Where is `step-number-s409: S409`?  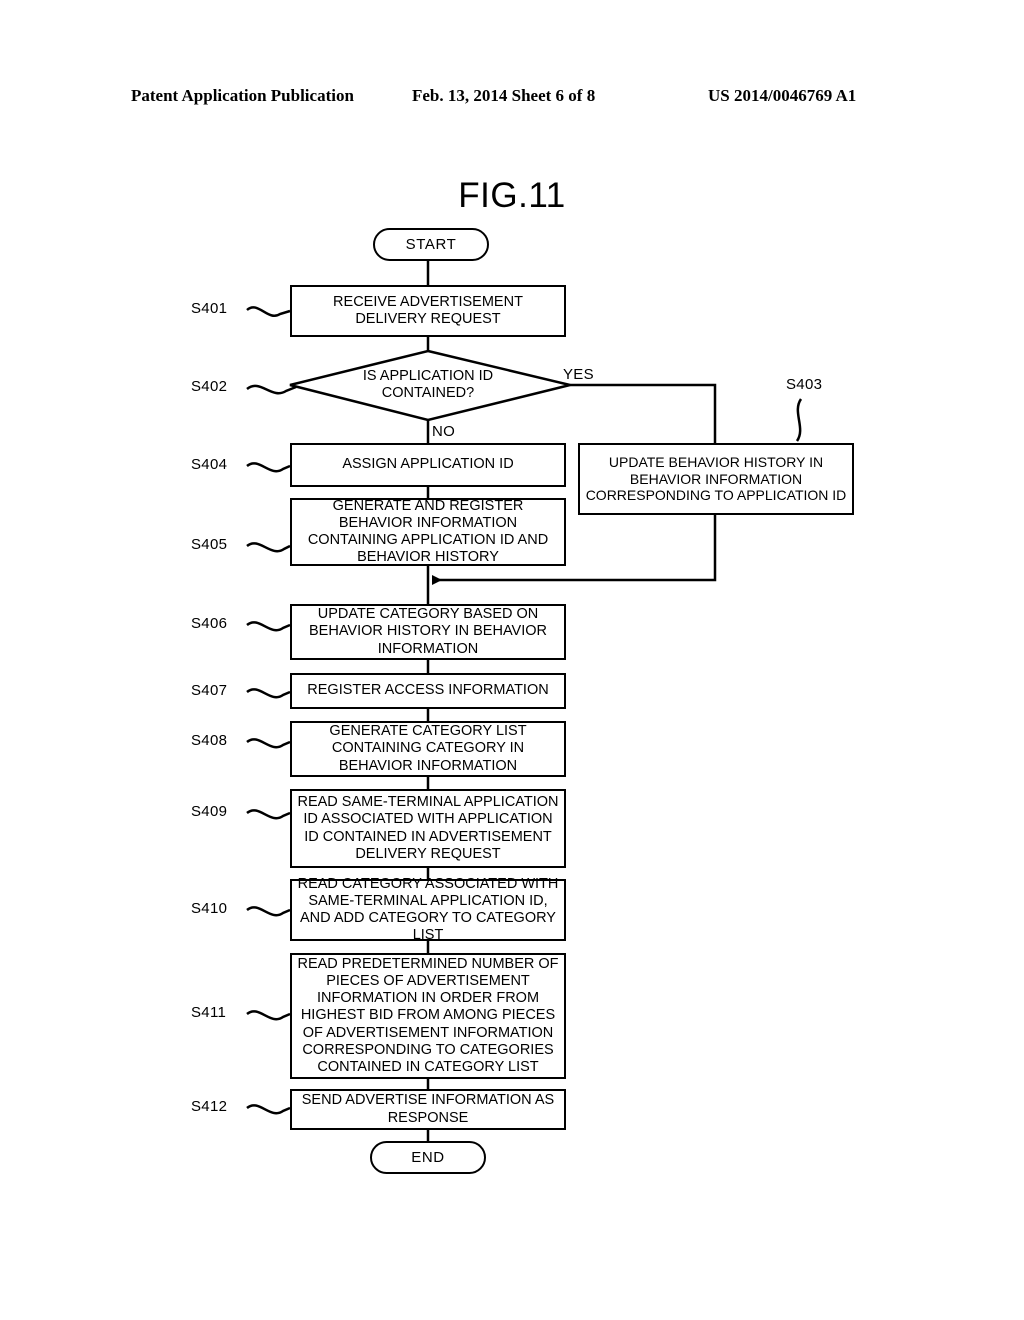
step-number-s409: S409 is located at coordinates (209, 811).